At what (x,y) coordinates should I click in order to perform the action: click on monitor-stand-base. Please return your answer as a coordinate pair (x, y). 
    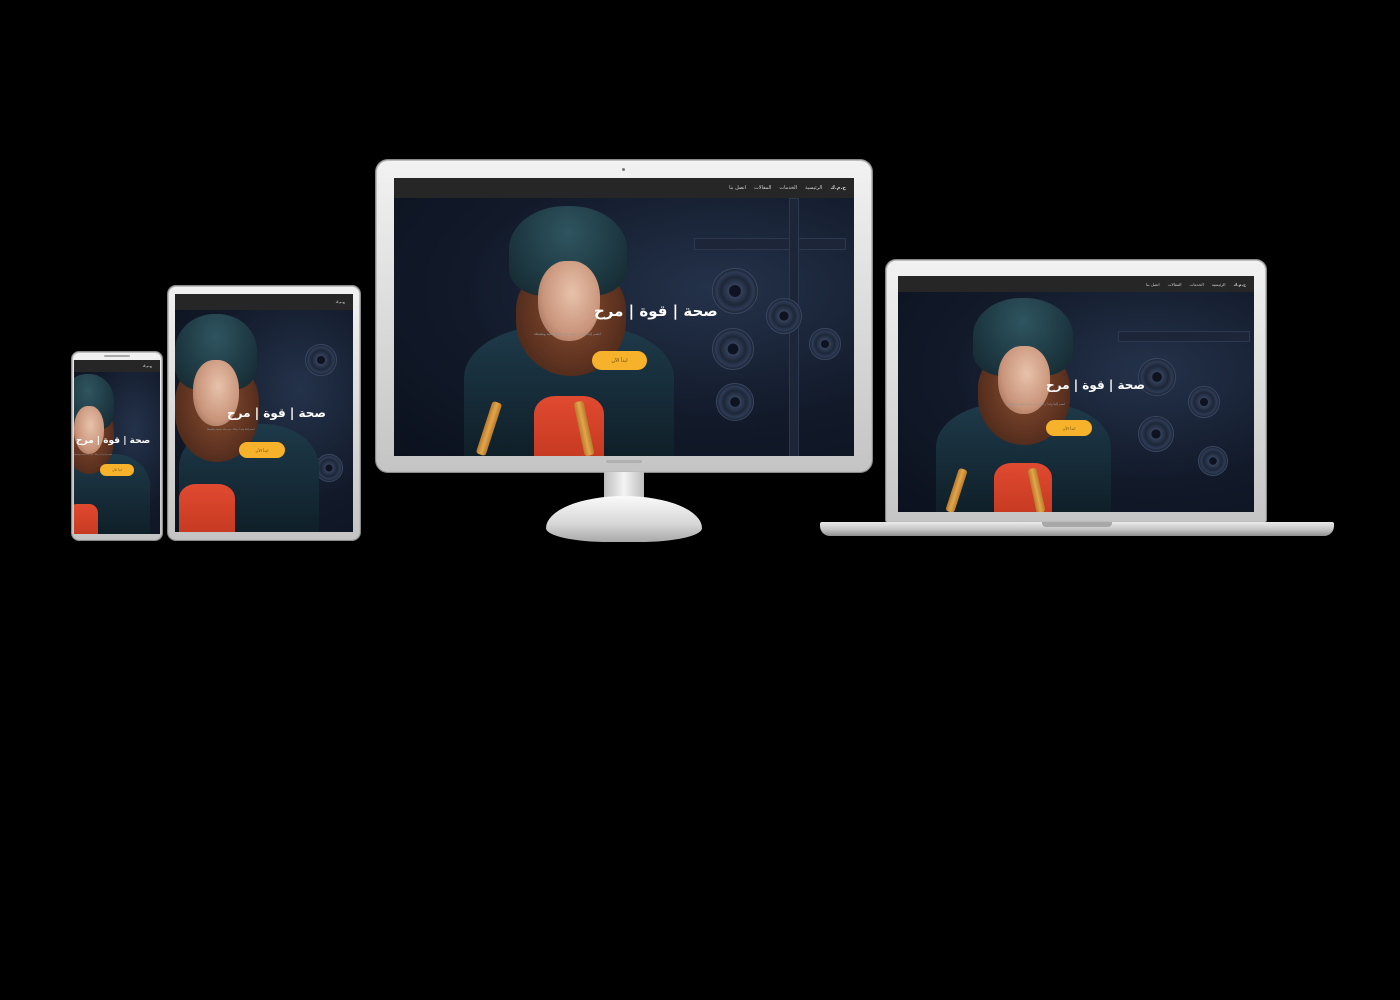
    Looking at the image, I should click on (624, 519).